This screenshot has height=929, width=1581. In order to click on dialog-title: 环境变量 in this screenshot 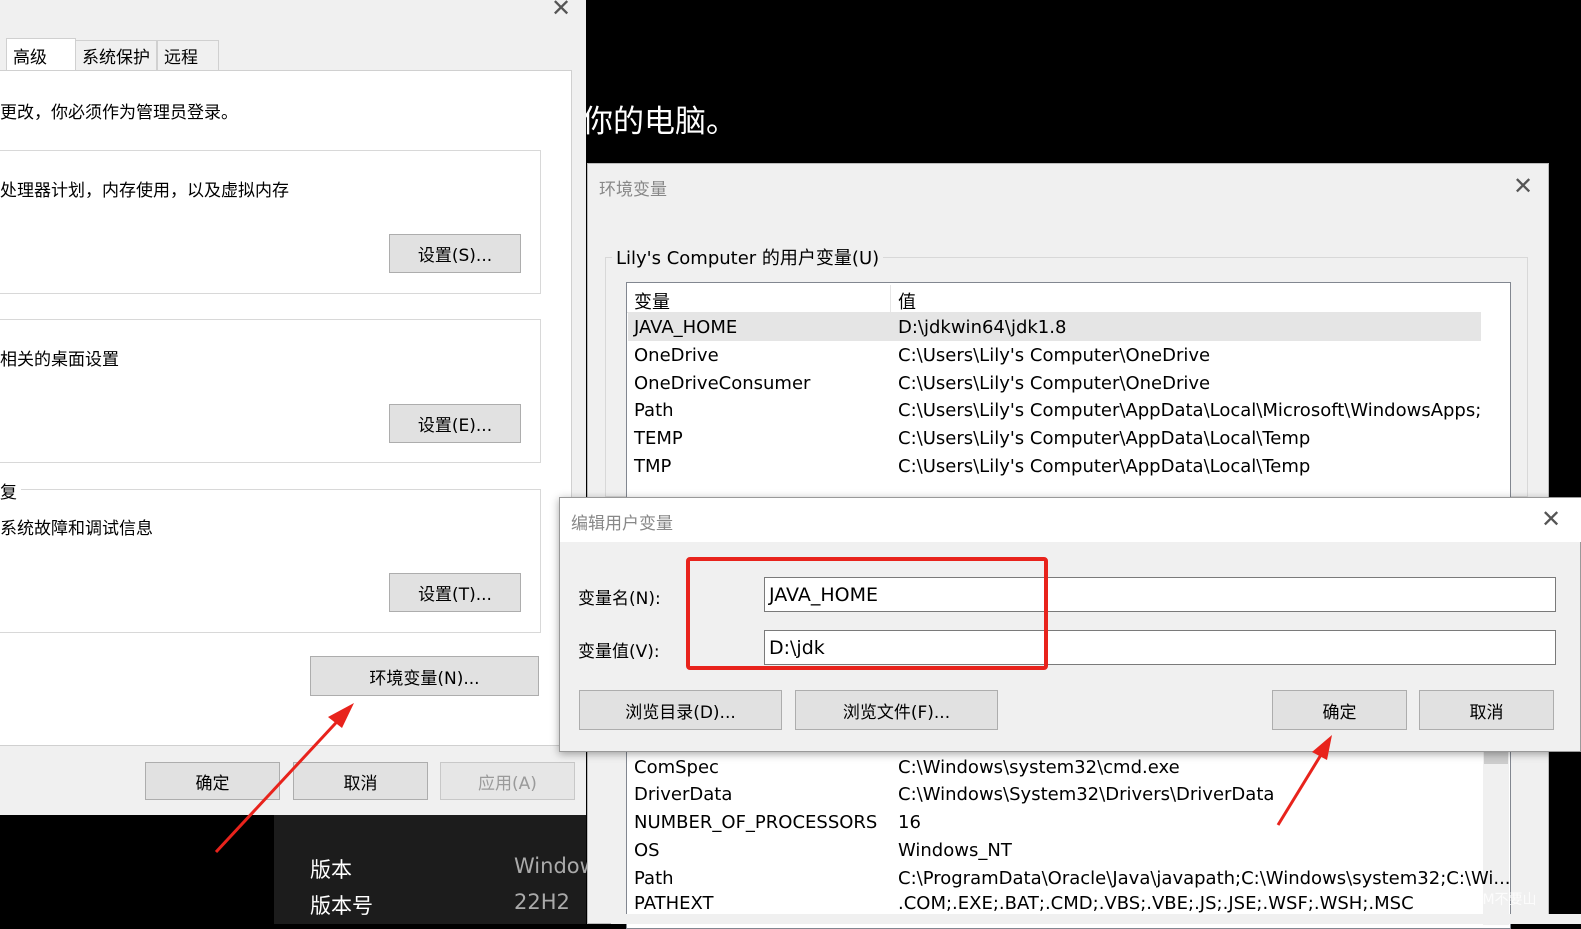, I will do `click(633, 190)`.